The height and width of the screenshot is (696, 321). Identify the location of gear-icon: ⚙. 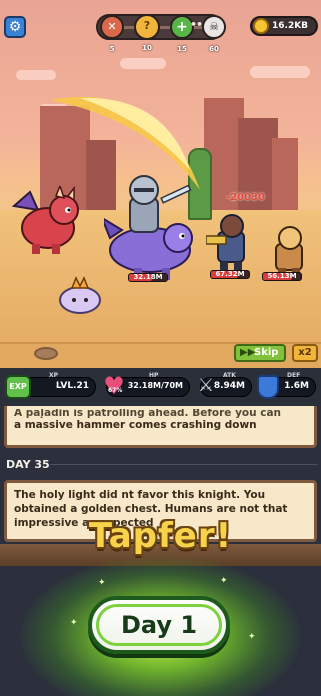
(15, 27).